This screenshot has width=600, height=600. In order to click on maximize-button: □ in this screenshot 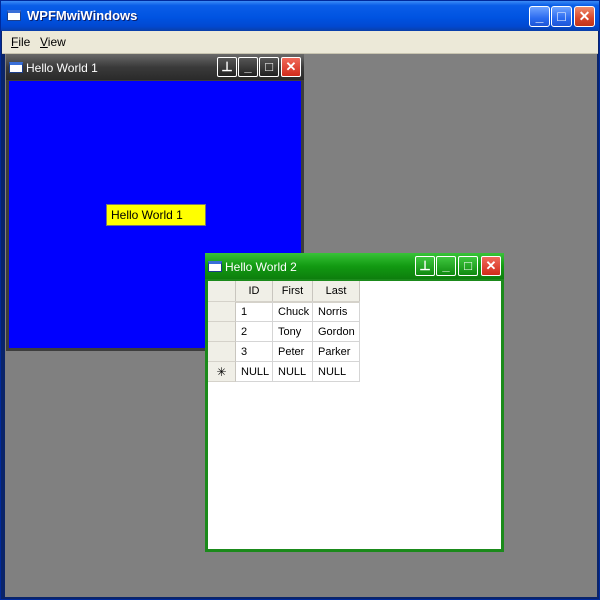, I will do `click(561, 16)`.